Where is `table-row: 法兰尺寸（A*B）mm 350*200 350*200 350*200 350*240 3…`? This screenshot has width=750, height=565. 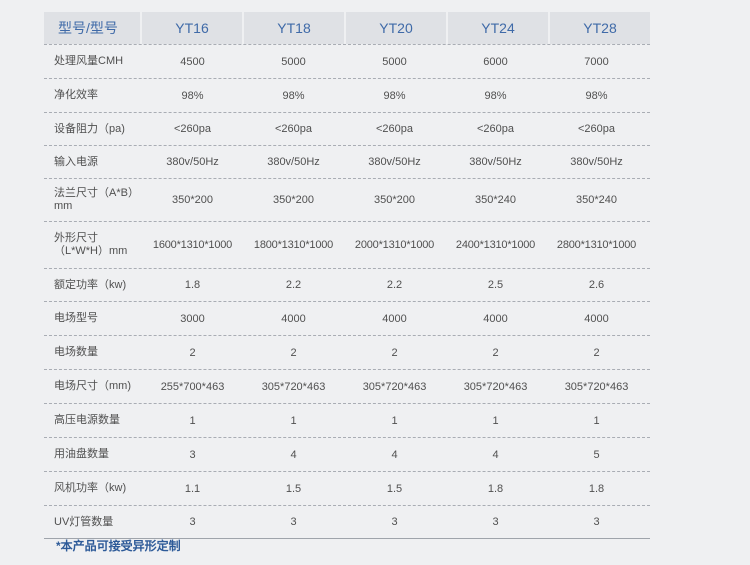 table-row: 法兰尺寸（A*B）mm 350*200 350*200 350*200 350*240 3… is located at coordinates (347, 199).